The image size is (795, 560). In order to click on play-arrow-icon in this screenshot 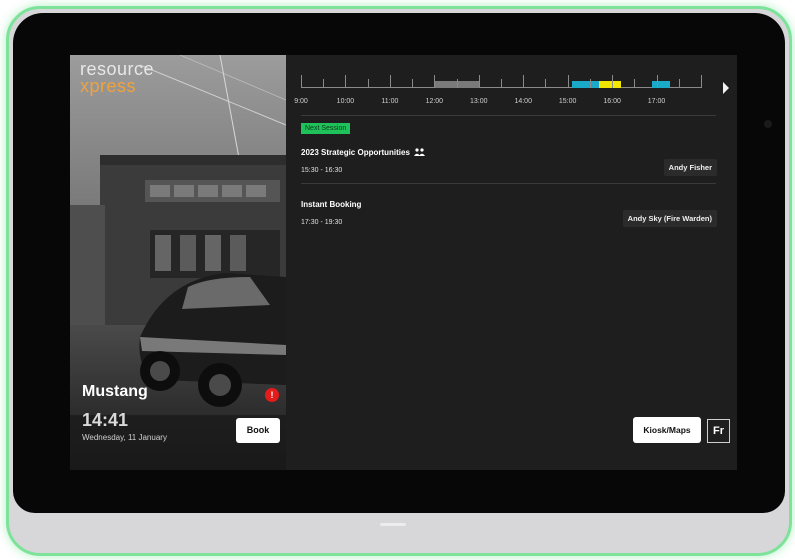, I will do `click(726, 88)`.